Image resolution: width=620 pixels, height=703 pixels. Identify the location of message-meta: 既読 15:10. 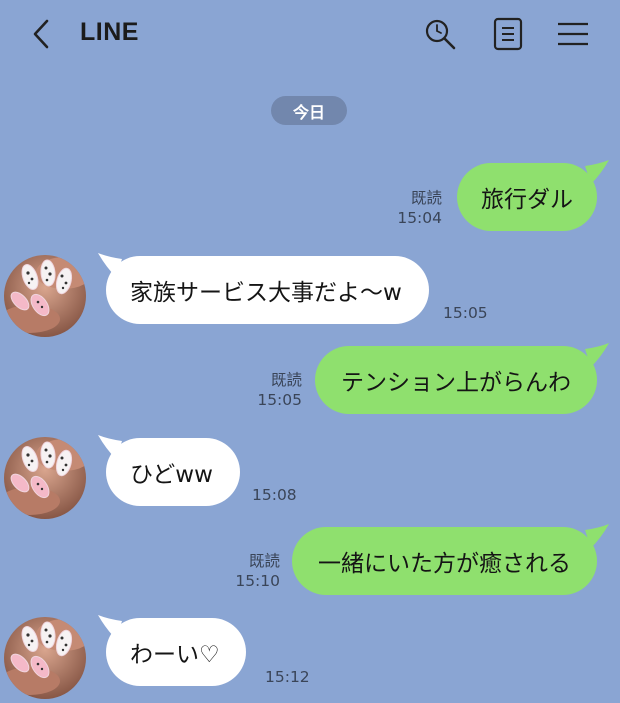
(249, 571).